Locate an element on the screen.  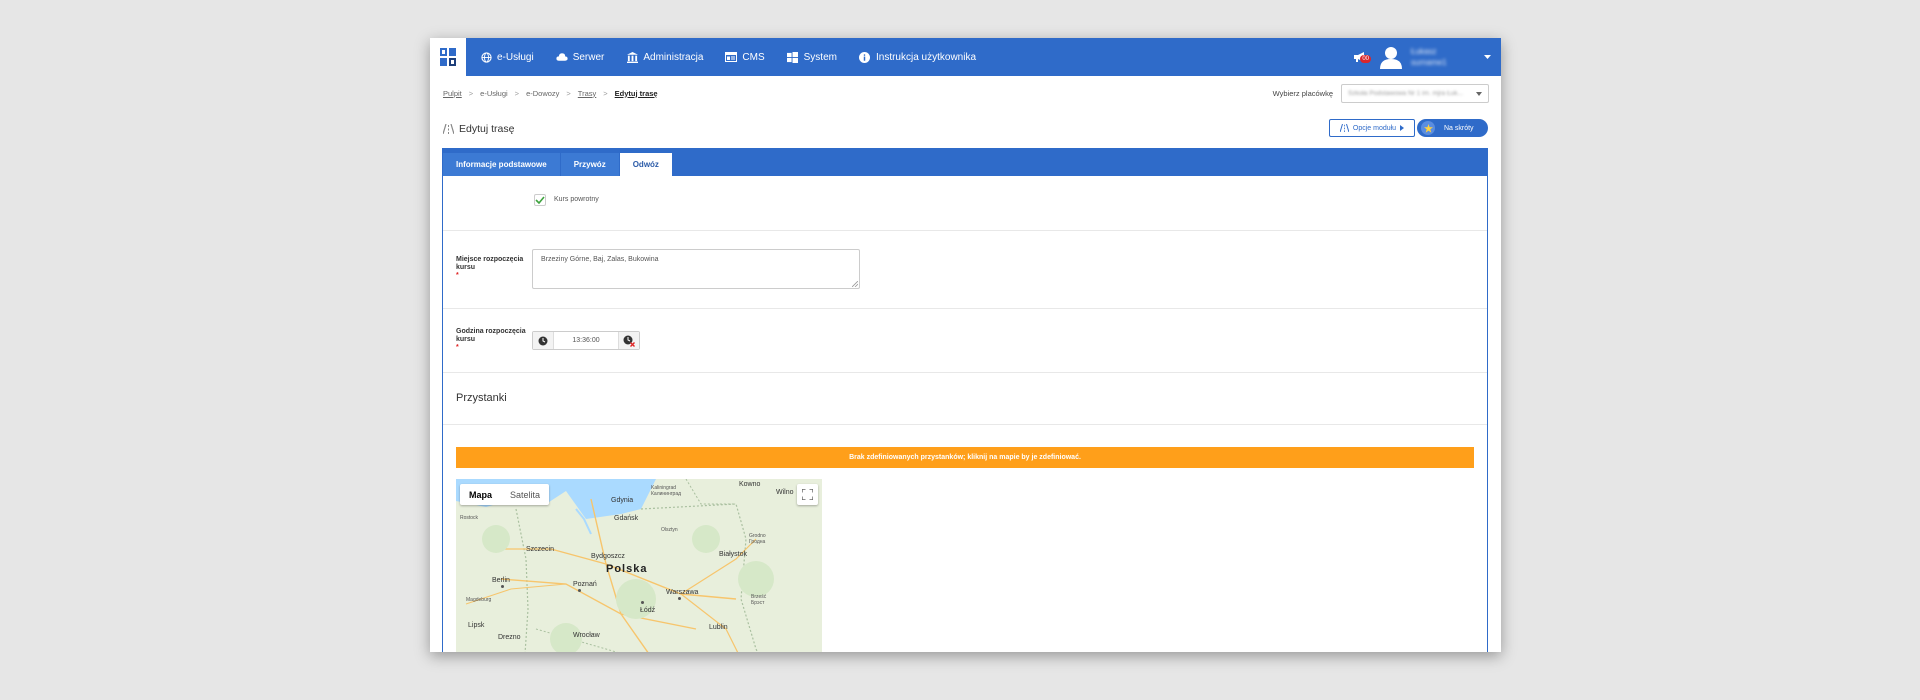
stops-section-title: Przystanki is located at coordinates (481, 398).